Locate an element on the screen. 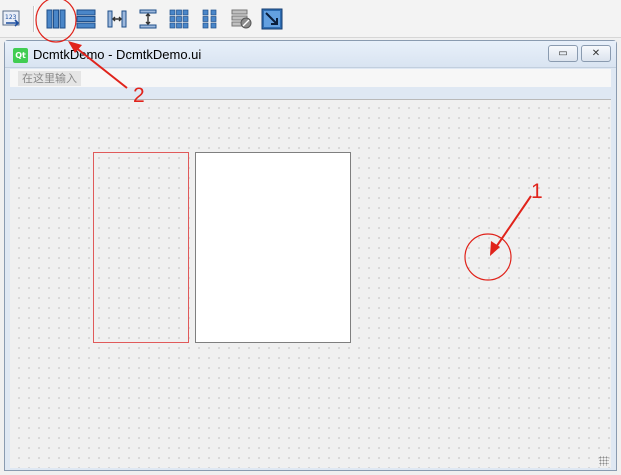 The image size is (621, 475). close-icon: ✕ is located at coordinates (596, 53).